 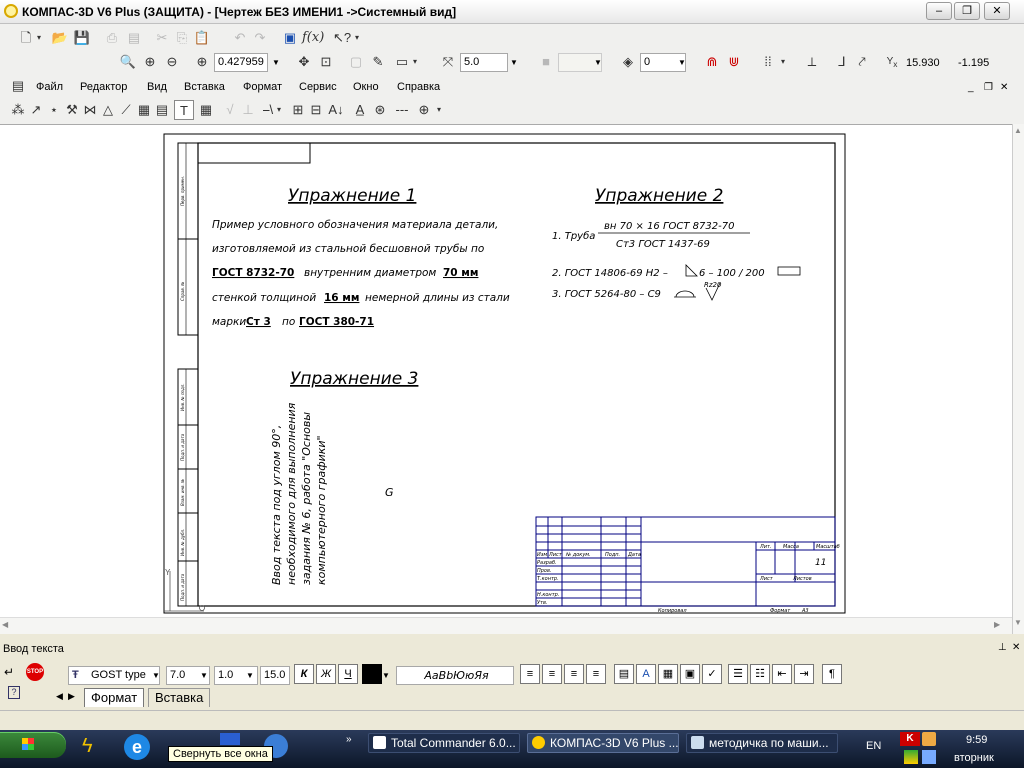 What do you see at coordinates (108, 110) in the screenshot?
I see `measure-icon: △` at bounding box center [108, 110].